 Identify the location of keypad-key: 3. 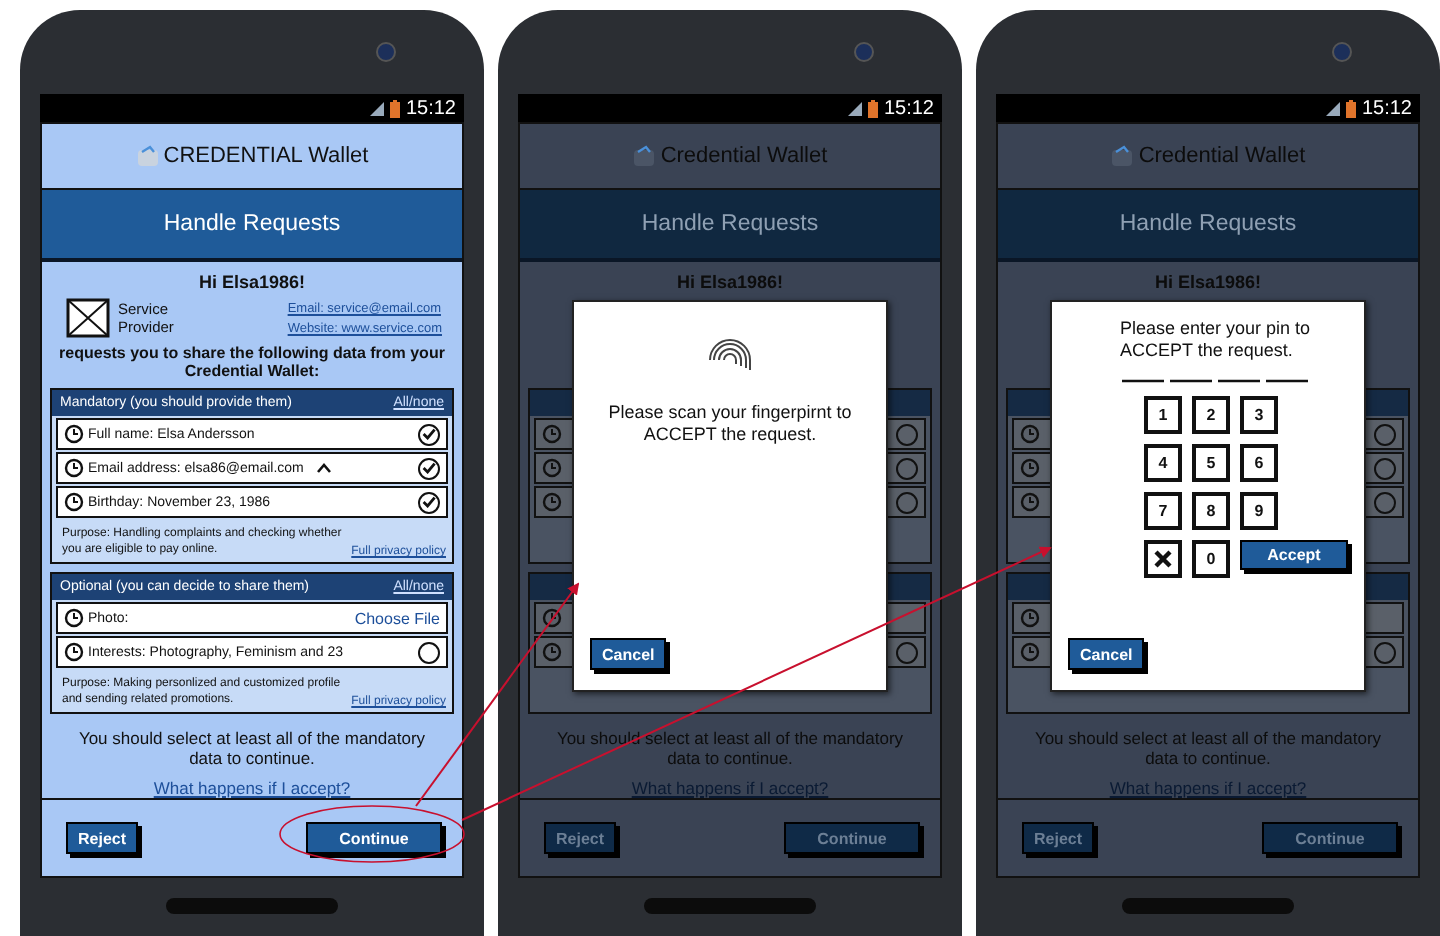
(1259, 415).